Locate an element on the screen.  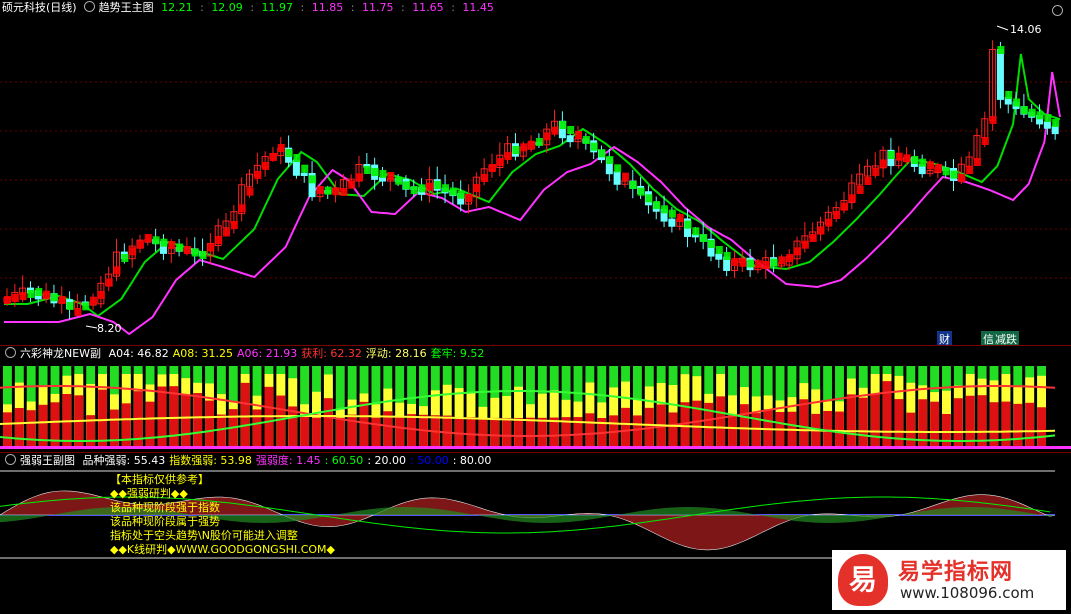
stock-name: 硕元科技(日线) is located at coordinates (39, 7).